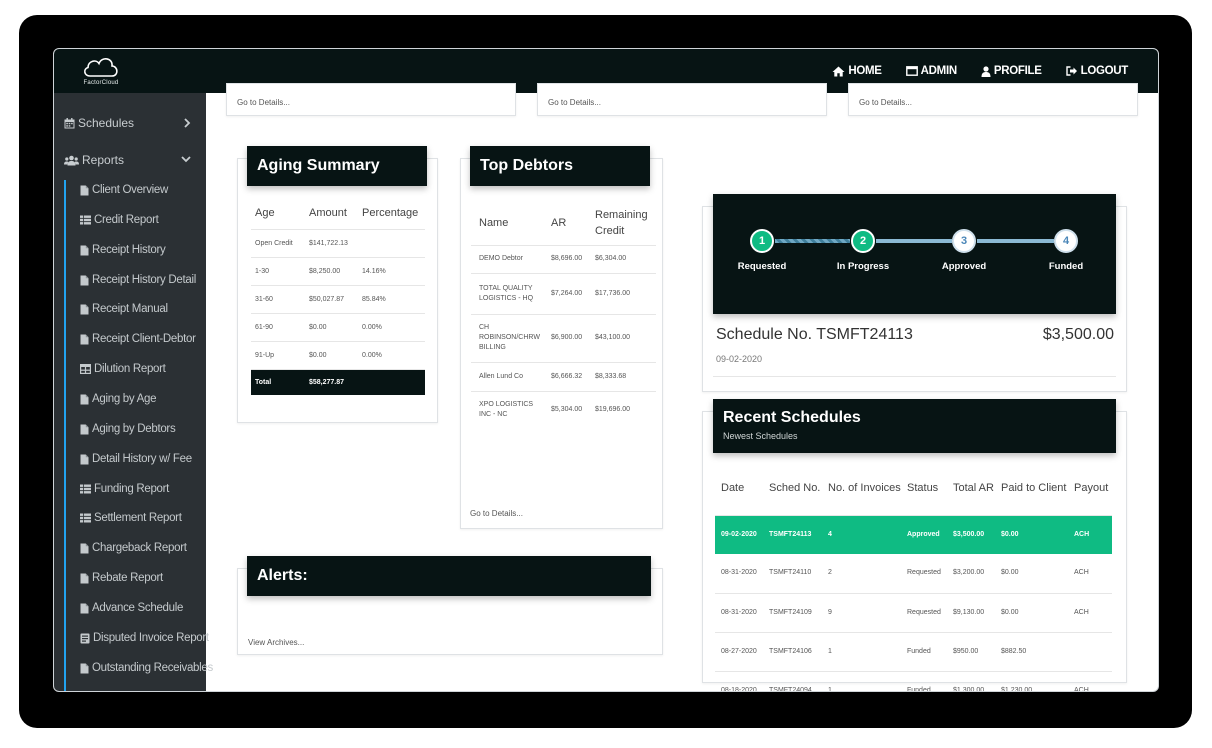 Image resolution: width=1212 pixels, height=748 pixels. I want to click on age-cell: 31-60, so click(278, 299).